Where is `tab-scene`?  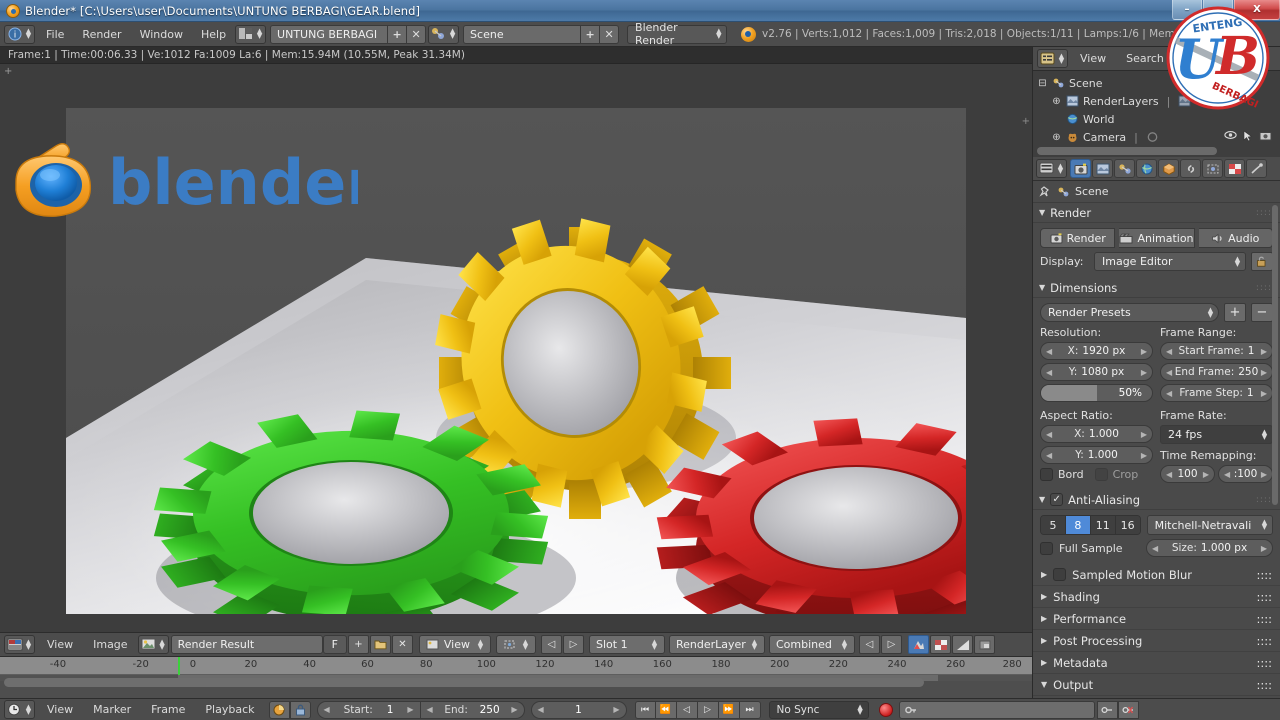 tab-scene is located at coordinates (1124, 168).